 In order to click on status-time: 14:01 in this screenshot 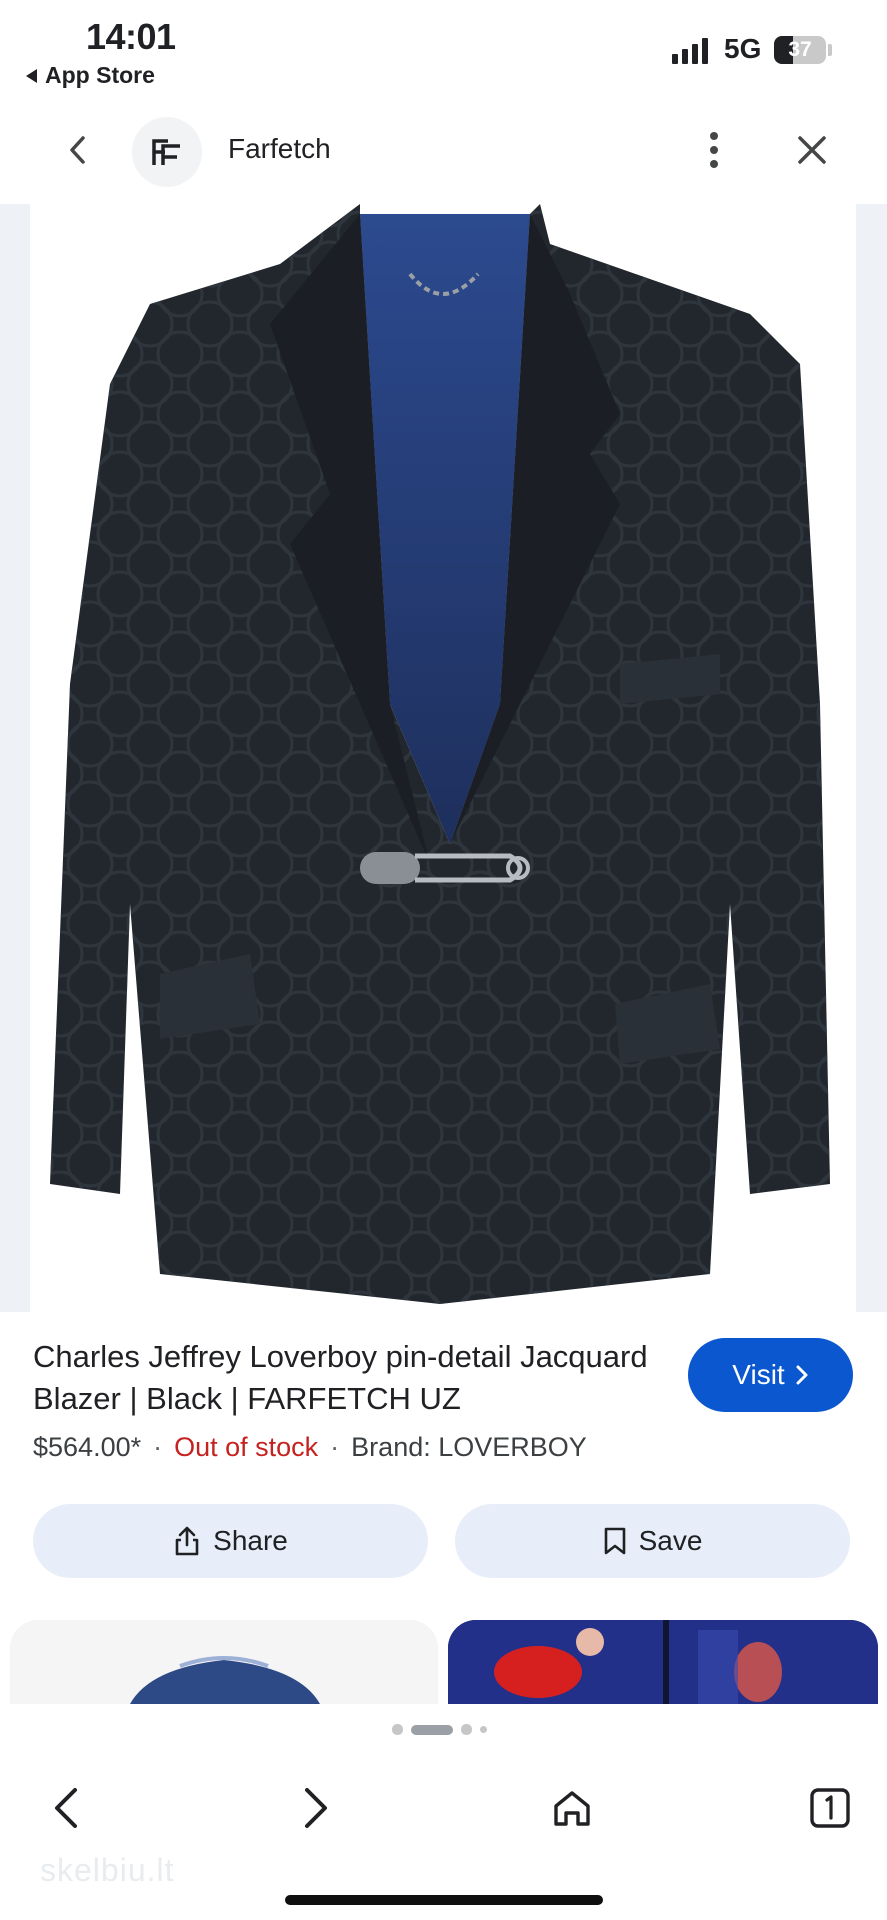, I will do `click(131, 36)`.